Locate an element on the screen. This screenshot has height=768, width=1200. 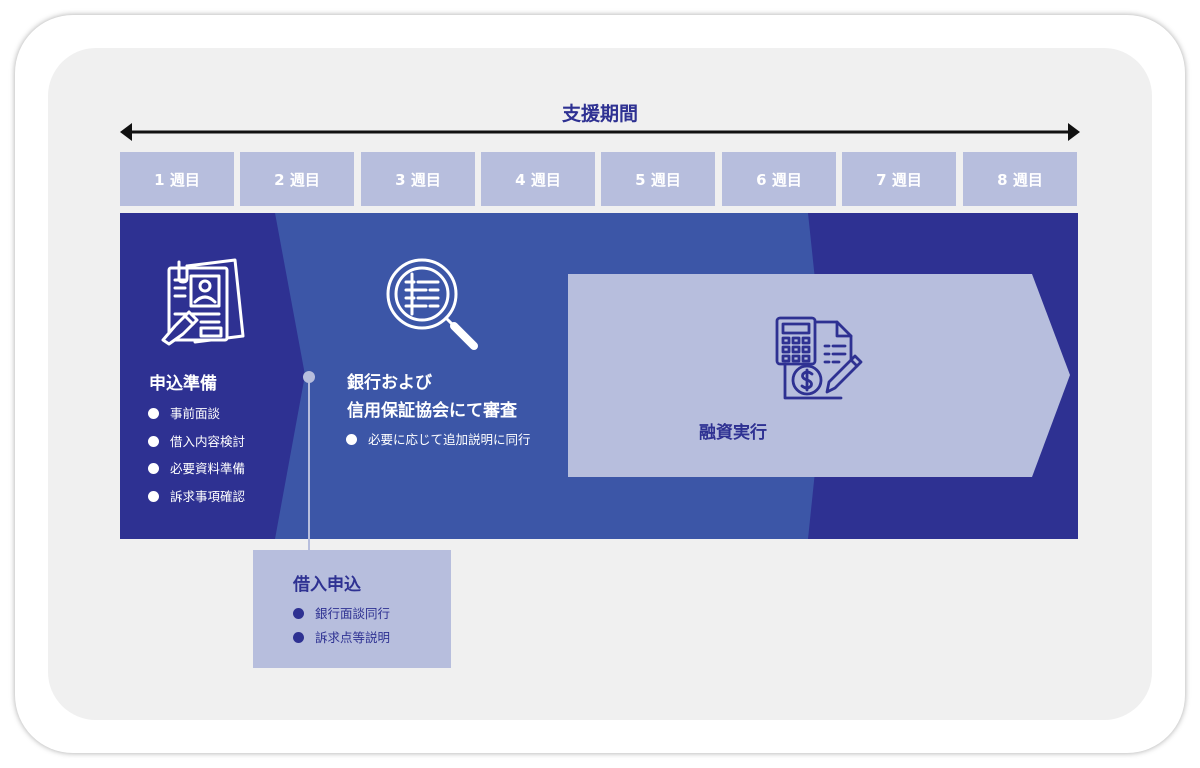
phase2-bullet-list: 必要に応じて追加説明に同行 is located at coordinates (438, 446).